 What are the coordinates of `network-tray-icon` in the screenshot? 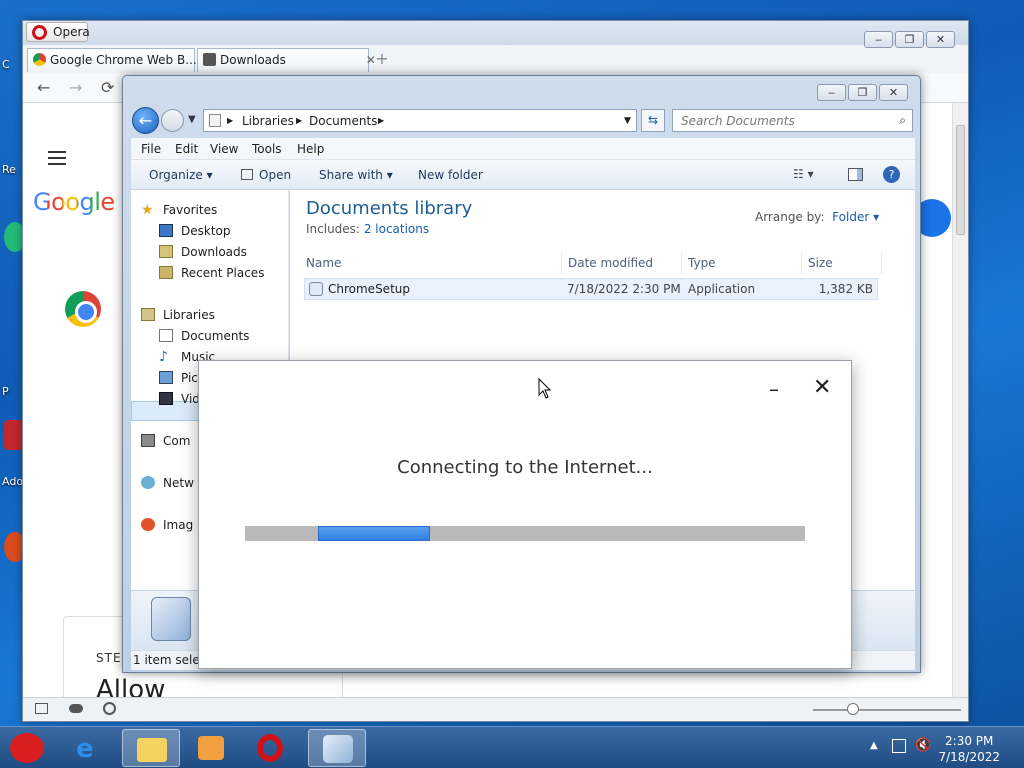 It's located at (899, 746).